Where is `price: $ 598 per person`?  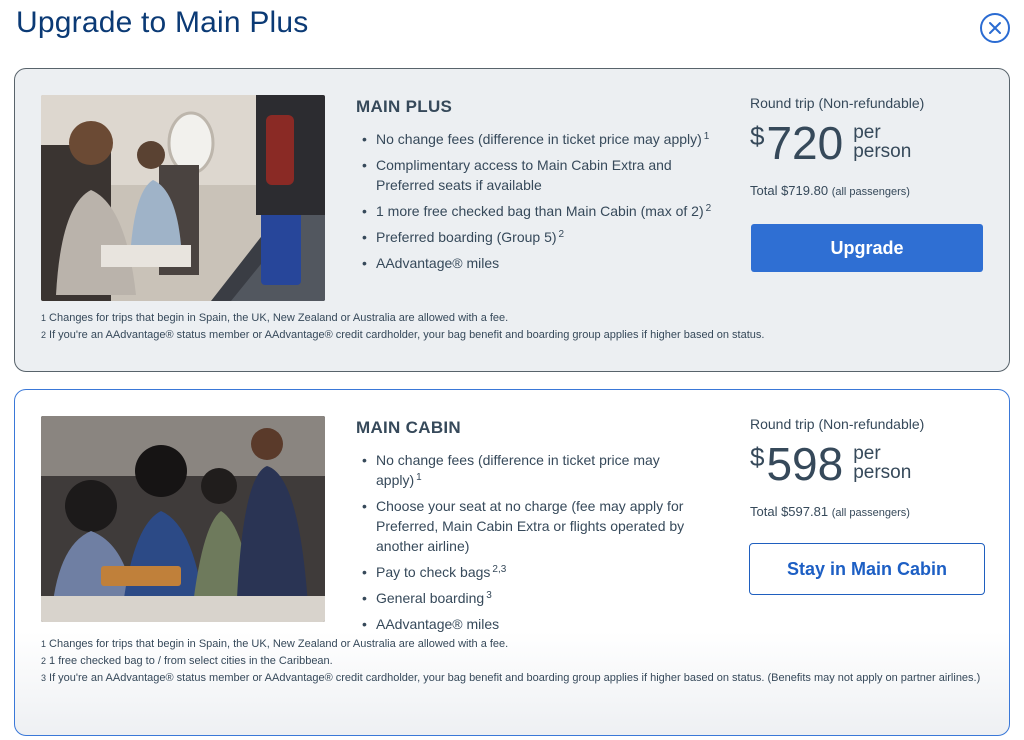 price: $ 598 per person is located at coordinates (870, 464).